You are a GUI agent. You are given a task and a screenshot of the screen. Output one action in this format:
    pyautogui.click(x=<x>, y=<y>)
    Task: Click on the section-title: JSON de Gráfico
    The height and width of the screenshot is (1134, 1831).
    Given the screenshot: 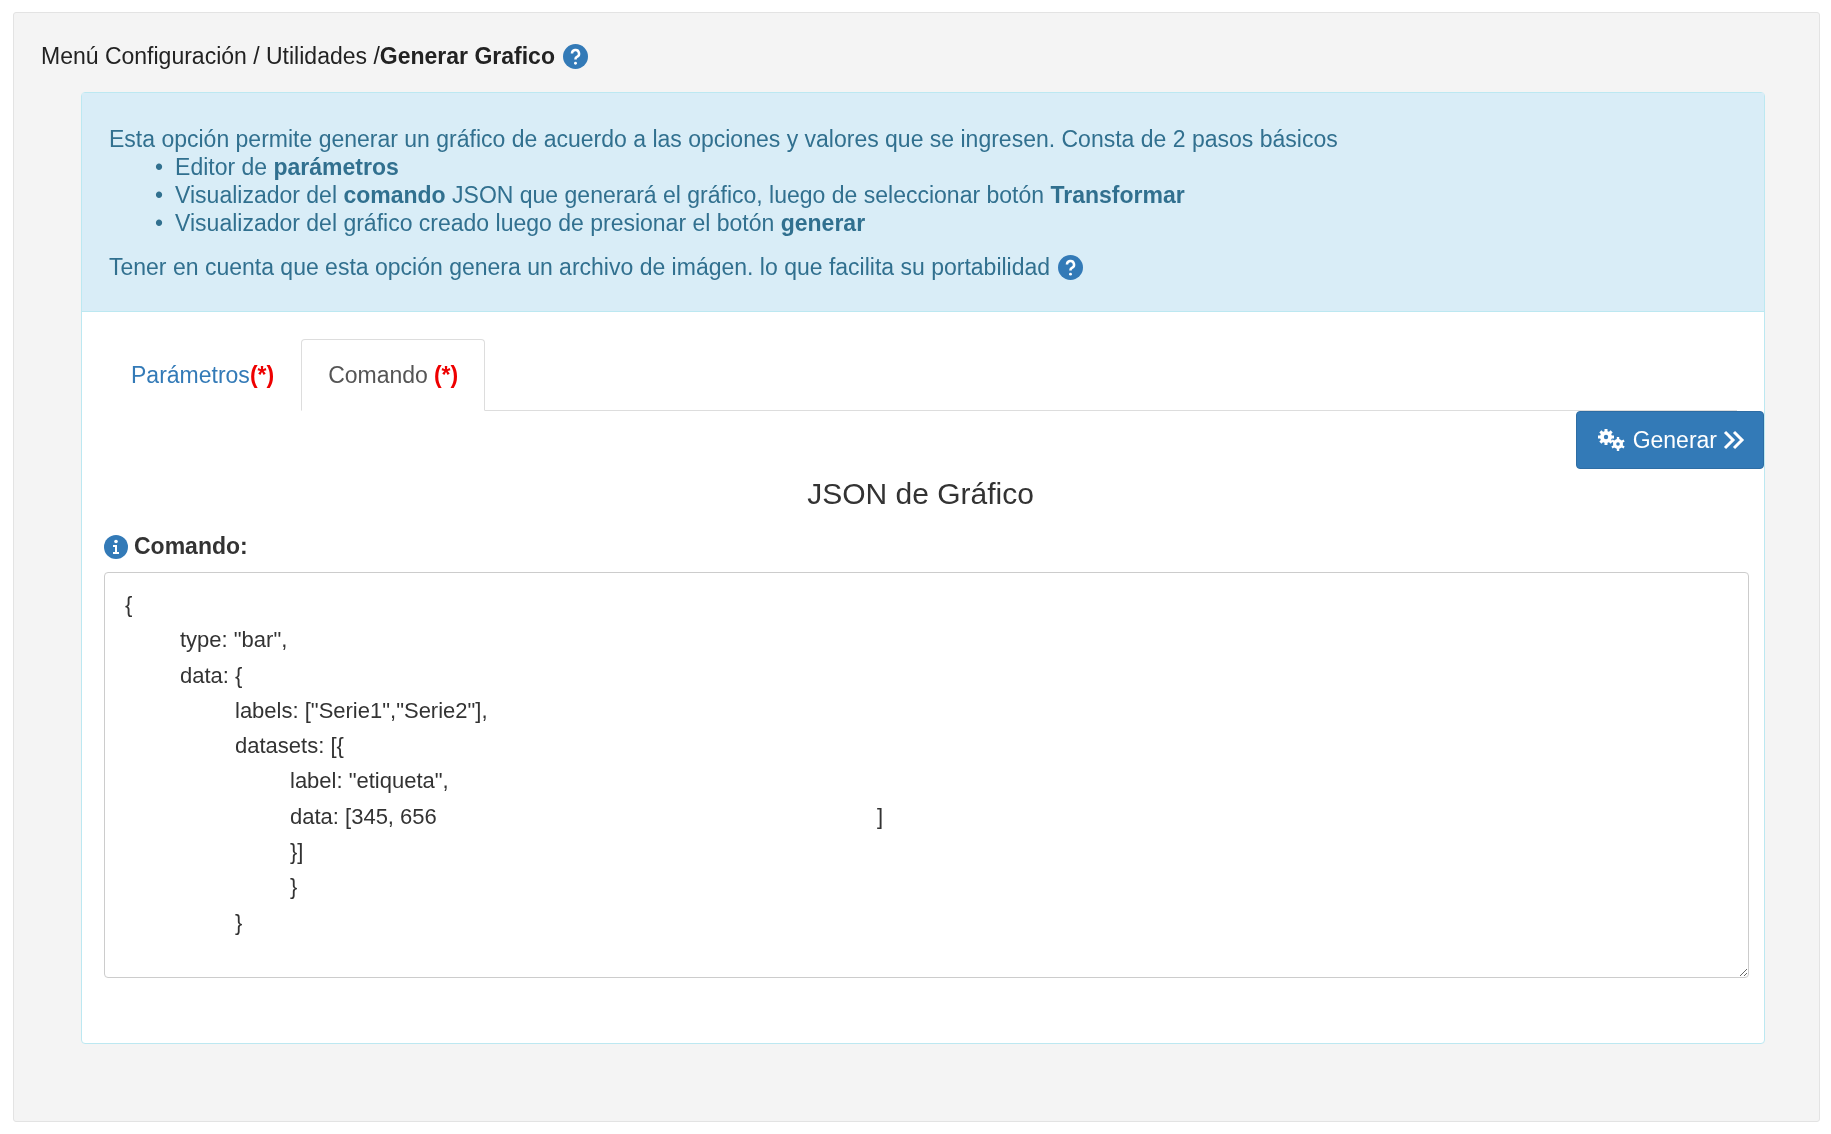 What is the action you would take?
    pyautogui.click(x=920, y=494)
    